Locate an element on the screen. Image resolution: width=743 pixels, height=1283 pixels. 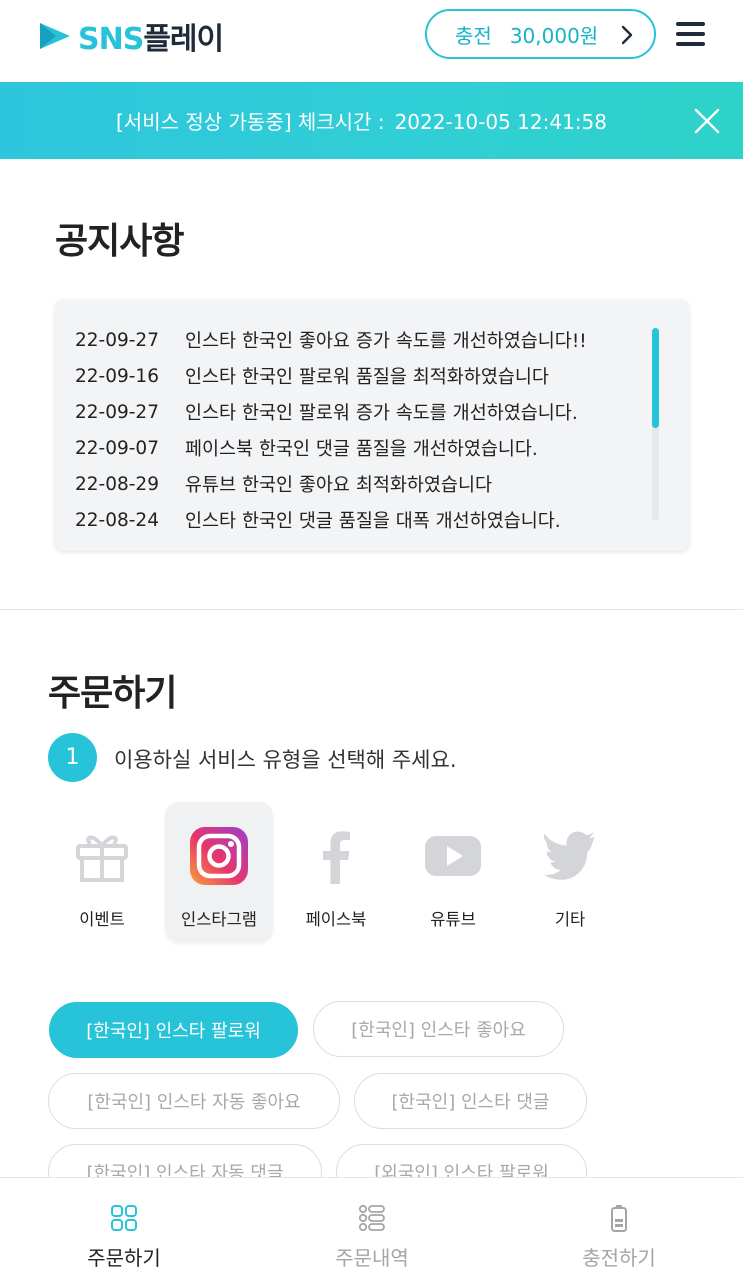
step-number-badge: 1 is located at coordinates (72, 757).